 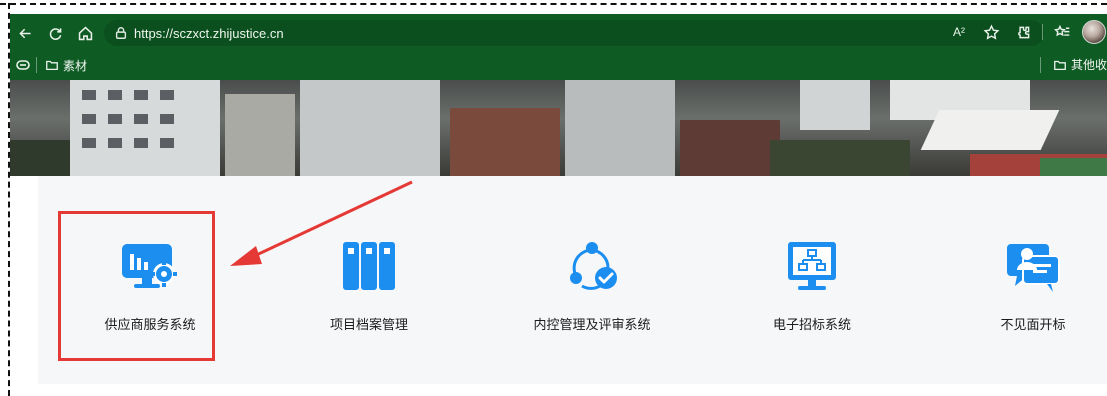 I want to click on system-label: 不见面开标, so click(x=1033, y=324).